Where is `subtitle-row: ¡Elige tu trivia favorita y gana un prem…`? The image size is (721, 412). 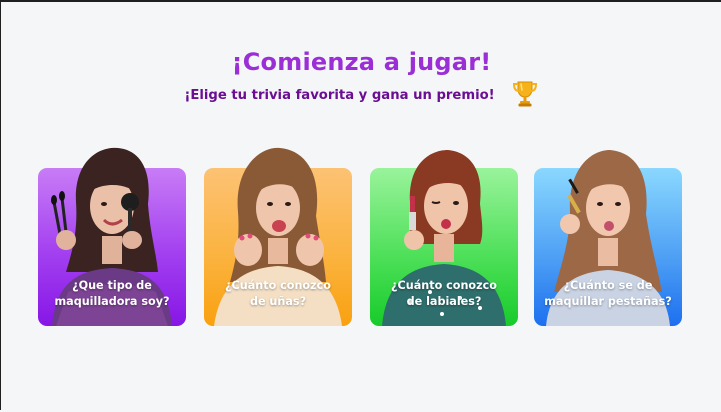
subtitle-row: ¡Elige tu trivia favorita y gana un prem… is located at coordinates (361, 94).